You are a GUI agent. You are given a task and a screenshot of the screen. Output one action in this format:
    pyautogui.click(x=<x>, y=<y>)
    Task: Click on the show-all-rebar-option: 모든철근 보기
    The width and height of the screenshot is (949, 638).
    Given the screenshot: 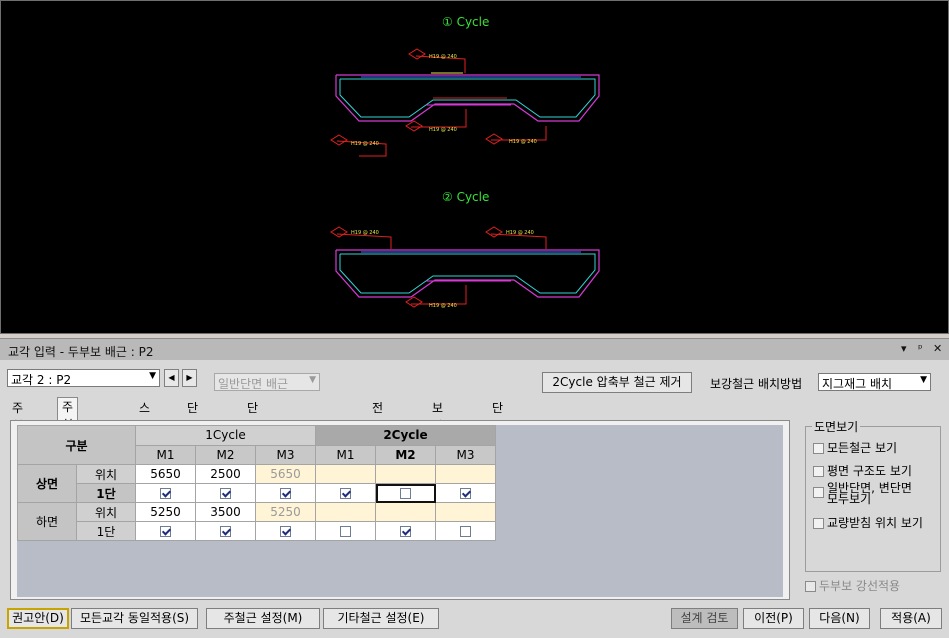 What is the action you would take?
    pyautogui.click(x=855, y=448)
    